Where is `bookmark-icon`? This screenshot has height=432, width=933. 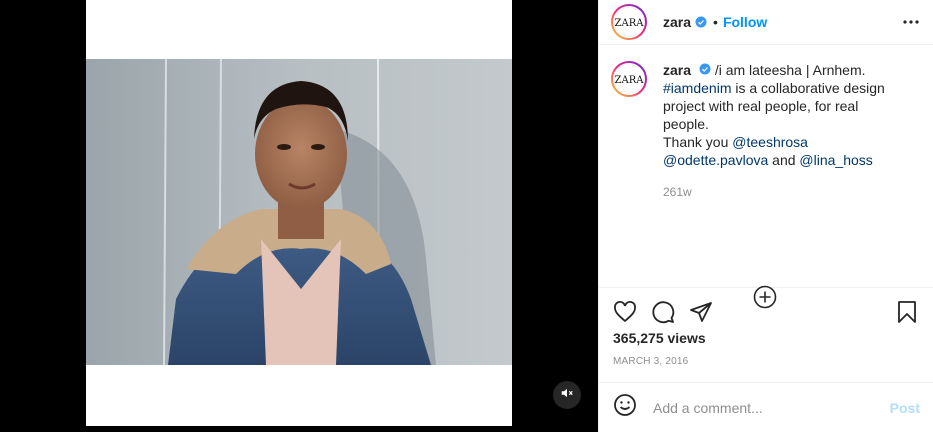 bookmark-icon is located at coordinates (907, 312).